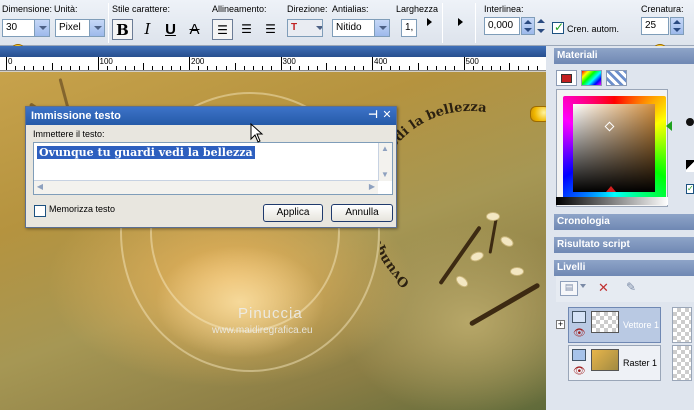  I want to click on interline-spinner, so click(528, 26).